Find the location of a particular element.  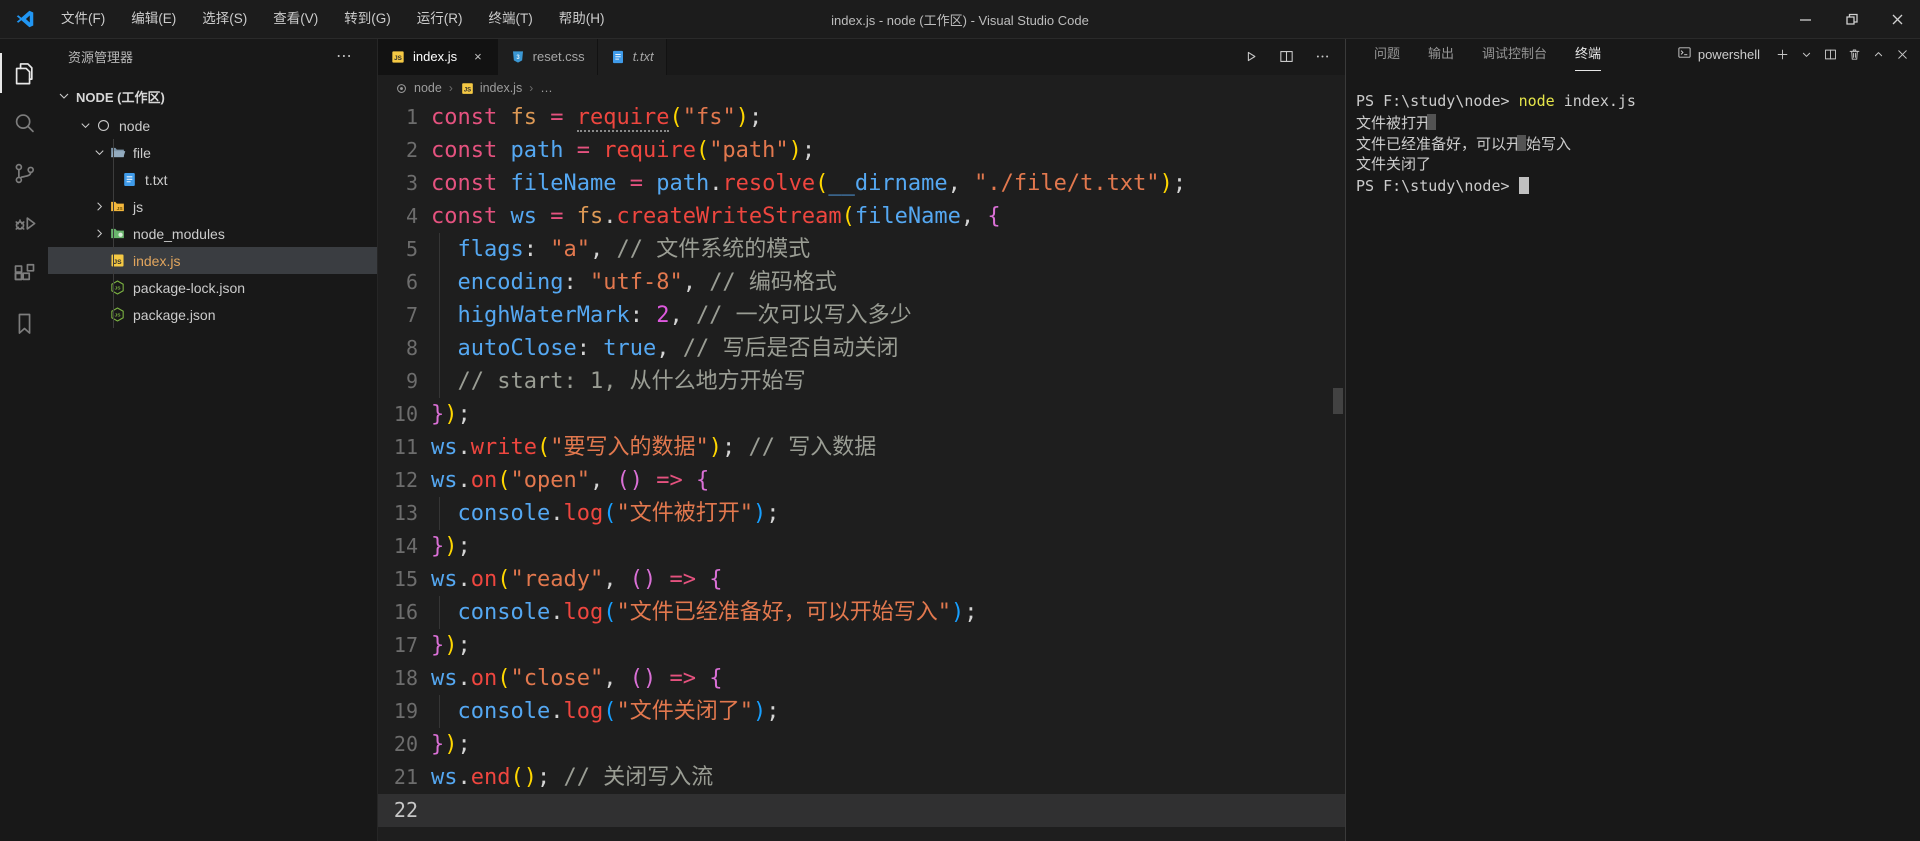

menu-item-7: 帮助(H) is located at coordinates (582, 19).